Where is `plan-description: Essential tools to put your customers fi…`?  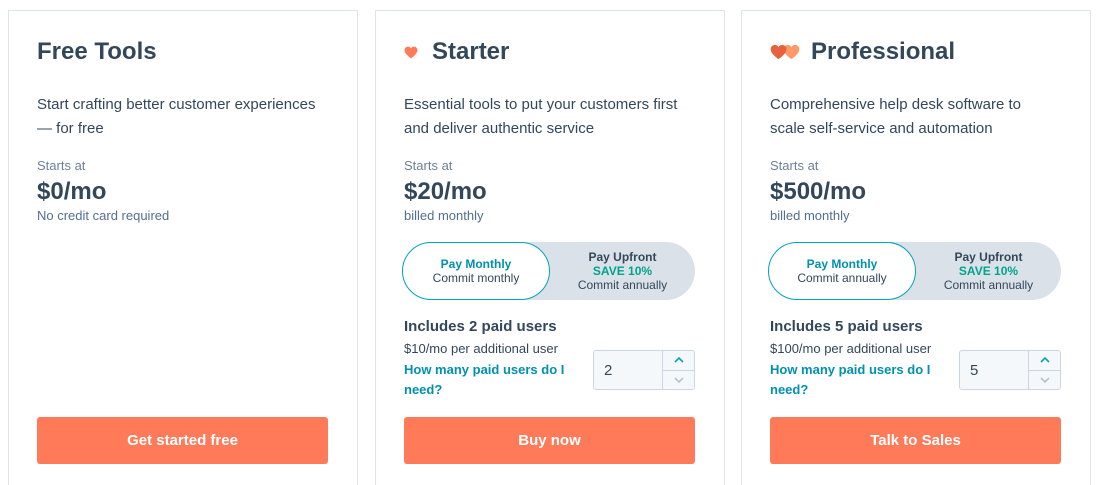
plan-description: Essential tools to put your customers fi… is located at coordinates (541, 116).